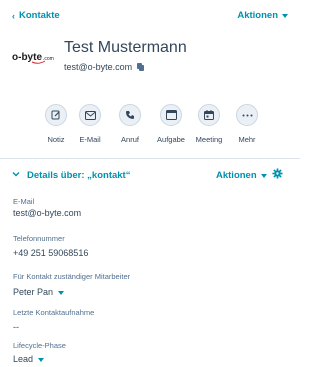 This screenshot has width=320, height=367. What do you see at coordinates (90, 139) in the screenshot?
I see `email-label: E-Mail` at bounding box center [90, 139].